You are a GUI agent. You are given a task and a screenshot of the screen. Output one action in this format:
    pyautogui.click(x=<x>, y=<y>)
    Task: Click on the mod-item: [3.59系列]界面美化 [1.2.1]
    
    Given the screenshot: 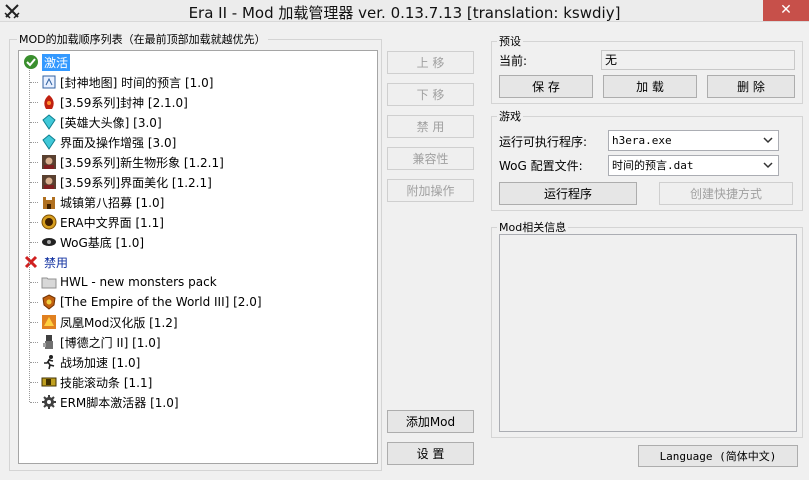 What is the action you would take?
    pyautogui.click(x=126, y=182)
    